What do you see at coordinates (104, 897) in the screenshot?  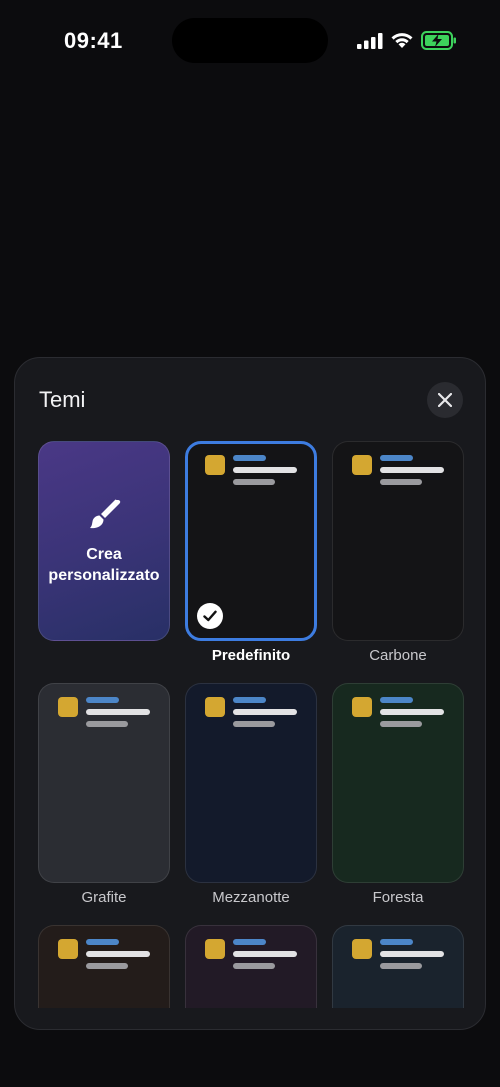 I see `theme-label: Grafite` at bounding box center [104, 897].